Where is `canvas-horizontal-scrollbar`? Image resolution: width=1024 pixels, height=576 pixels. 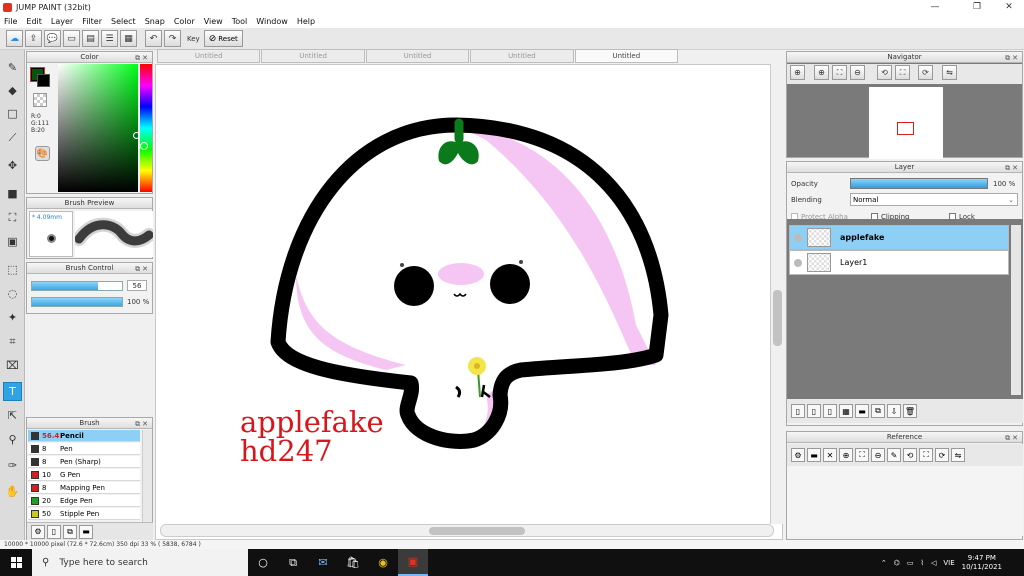
canvas-horizontal-scrollbar is located at coordinates (467, 530).